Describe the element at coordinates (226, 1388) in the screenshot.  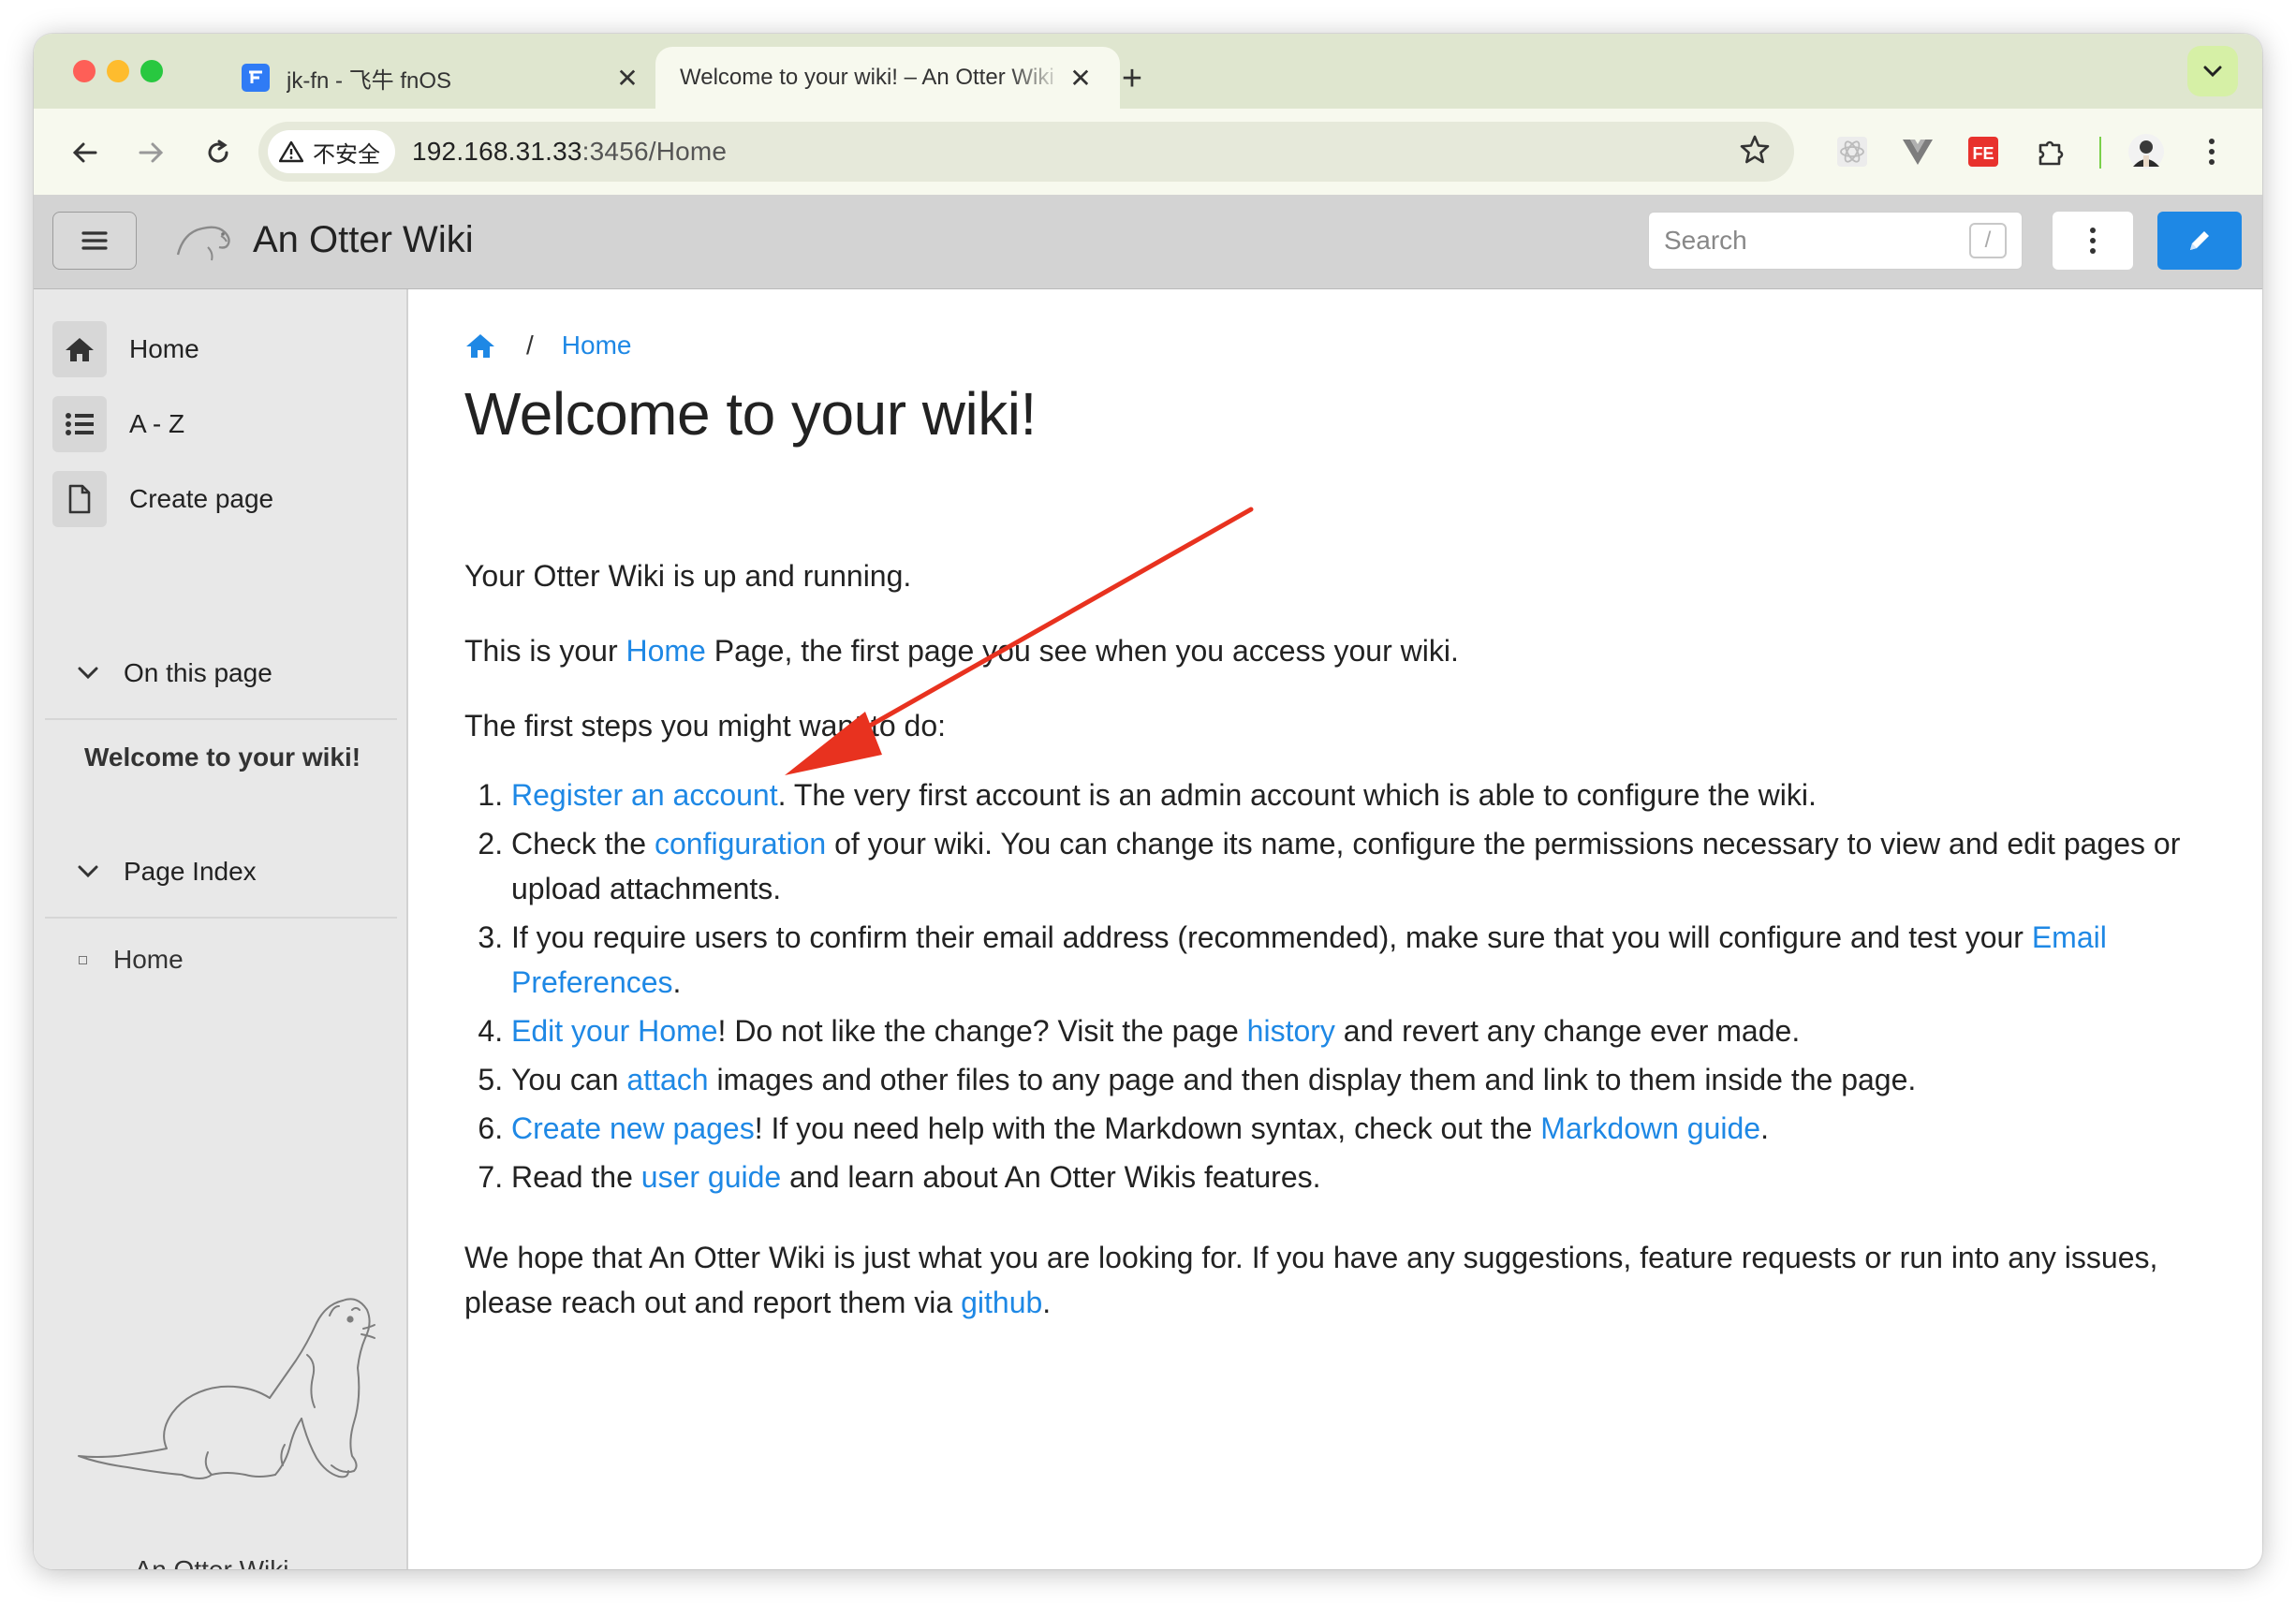
I see `otter-illustration-icon` at that location.